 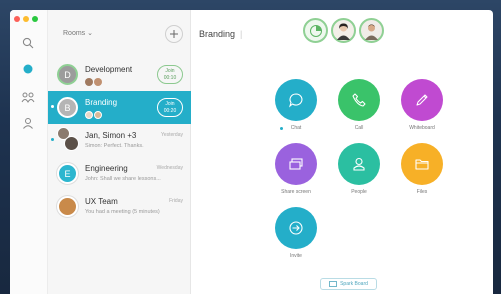 What do you see at coordinates (171, 135) in the screenshot?
I see `timestamp: Yesterday` at bounding box center [171, 135].